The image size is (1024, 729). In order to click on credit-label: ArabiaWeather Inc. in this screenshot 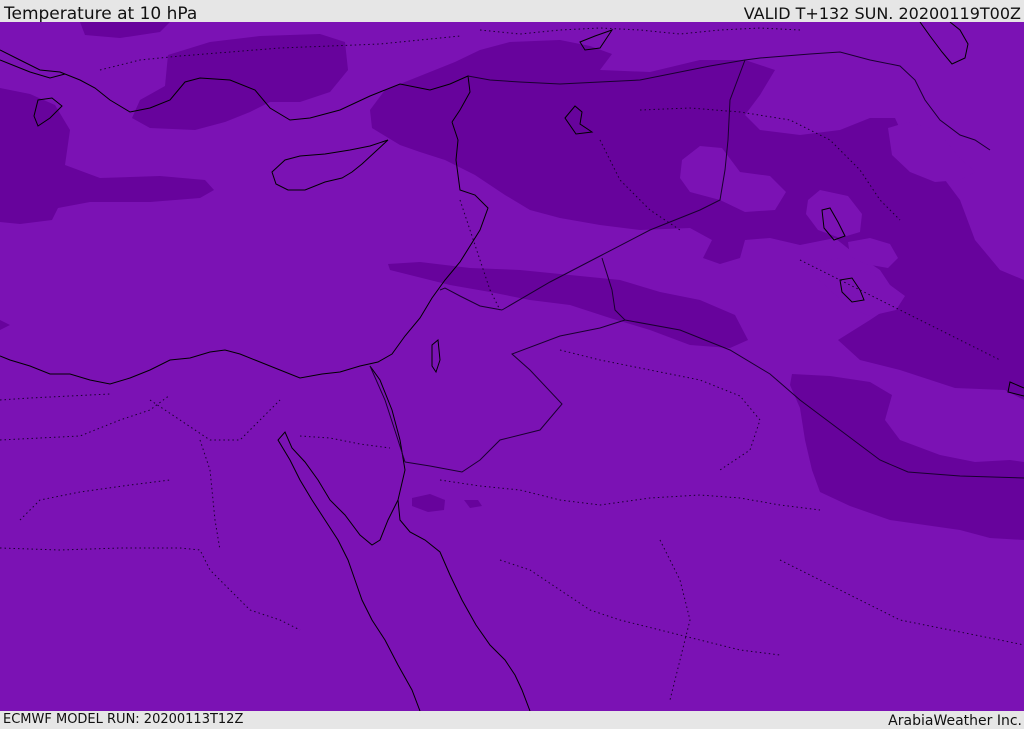, I will do `click(955, 721)`.